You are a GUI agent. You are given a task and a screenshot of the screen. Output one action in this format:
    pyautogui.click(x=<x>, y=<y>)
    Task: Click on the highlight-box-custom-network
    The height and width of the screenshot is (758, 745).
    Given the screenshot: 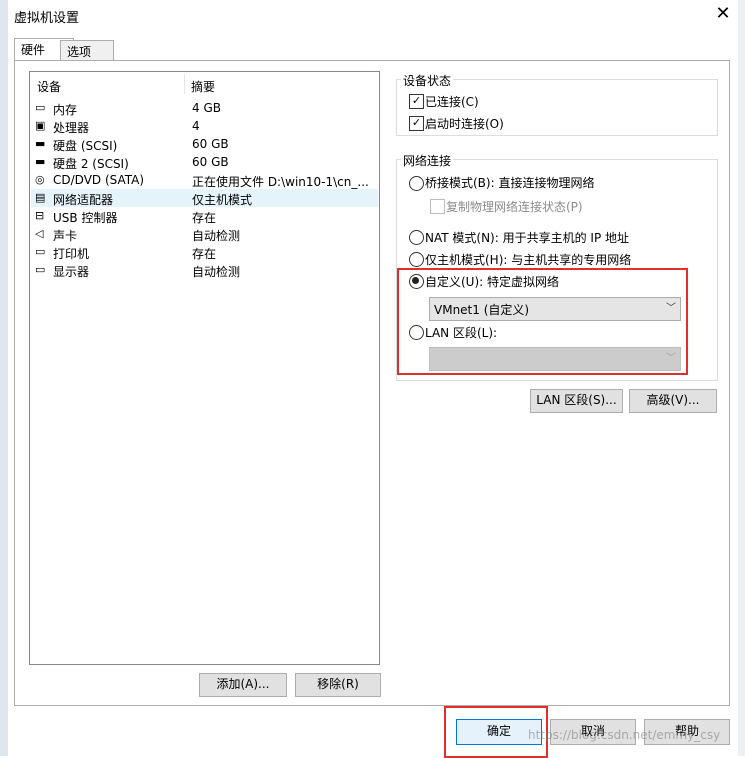 What is the action you would take?
    pyautogui.click(x=542, y=321)
    